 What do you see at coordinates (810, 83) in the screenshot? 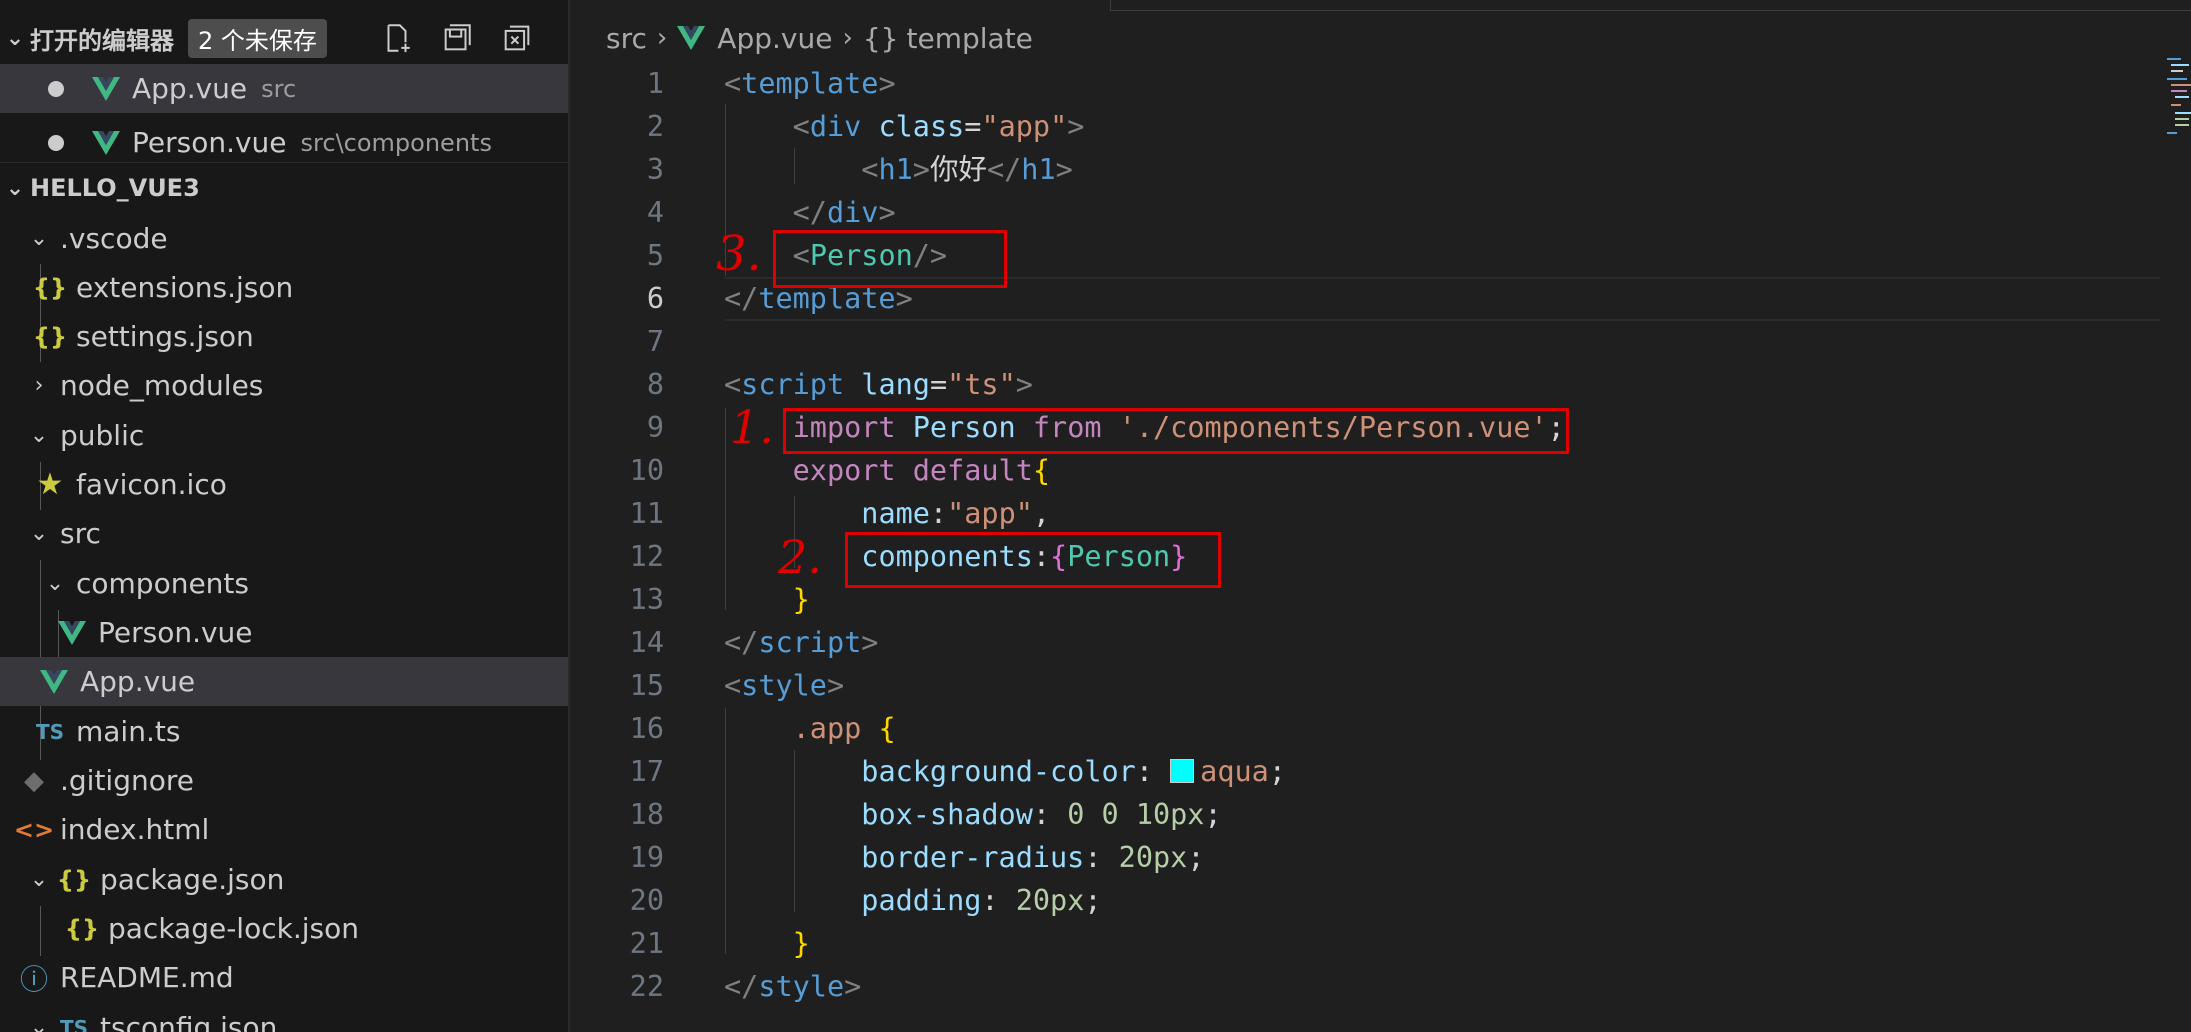
I see `code-text: <template>` at bounding box center [810, 83].